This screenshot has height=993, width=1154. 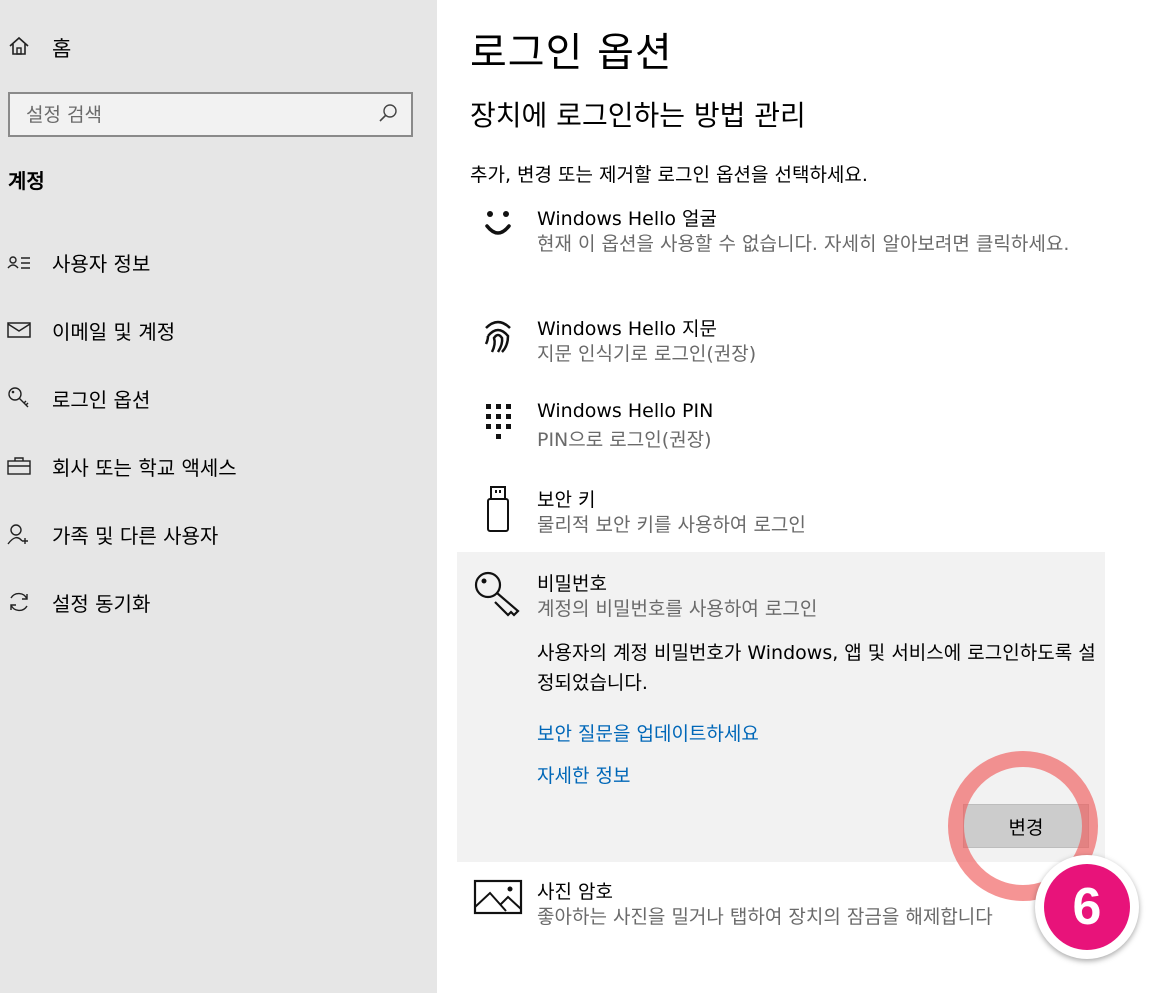 What do you see at coordinates (144, 467) in the screenshot?
I see `sidebar-item-label: 회사 또는 학교 액세스` at bounding box center [144, 467].